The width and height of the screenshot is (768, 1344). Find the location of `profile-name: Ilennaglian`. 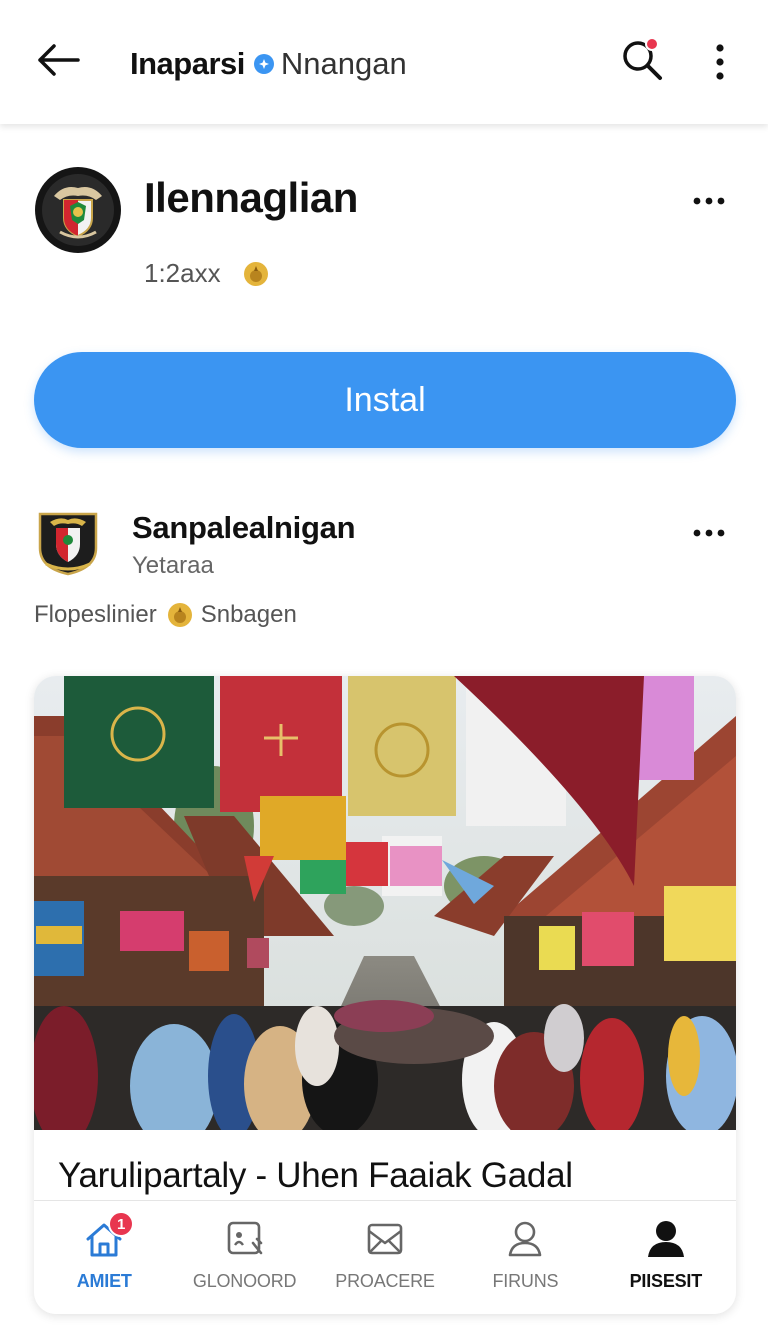

profile-name: Ilennaglian is located at coordinates (251, 197).